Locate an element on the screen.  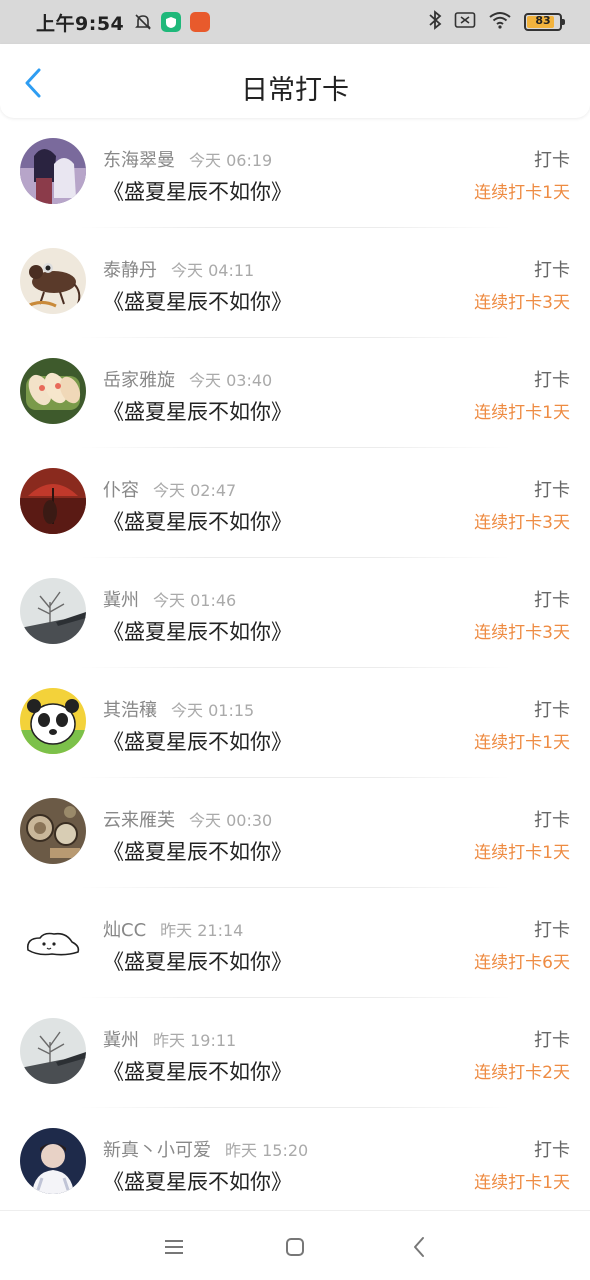
user-name-text: 其浩穰 is located at coordinates (130, 710).